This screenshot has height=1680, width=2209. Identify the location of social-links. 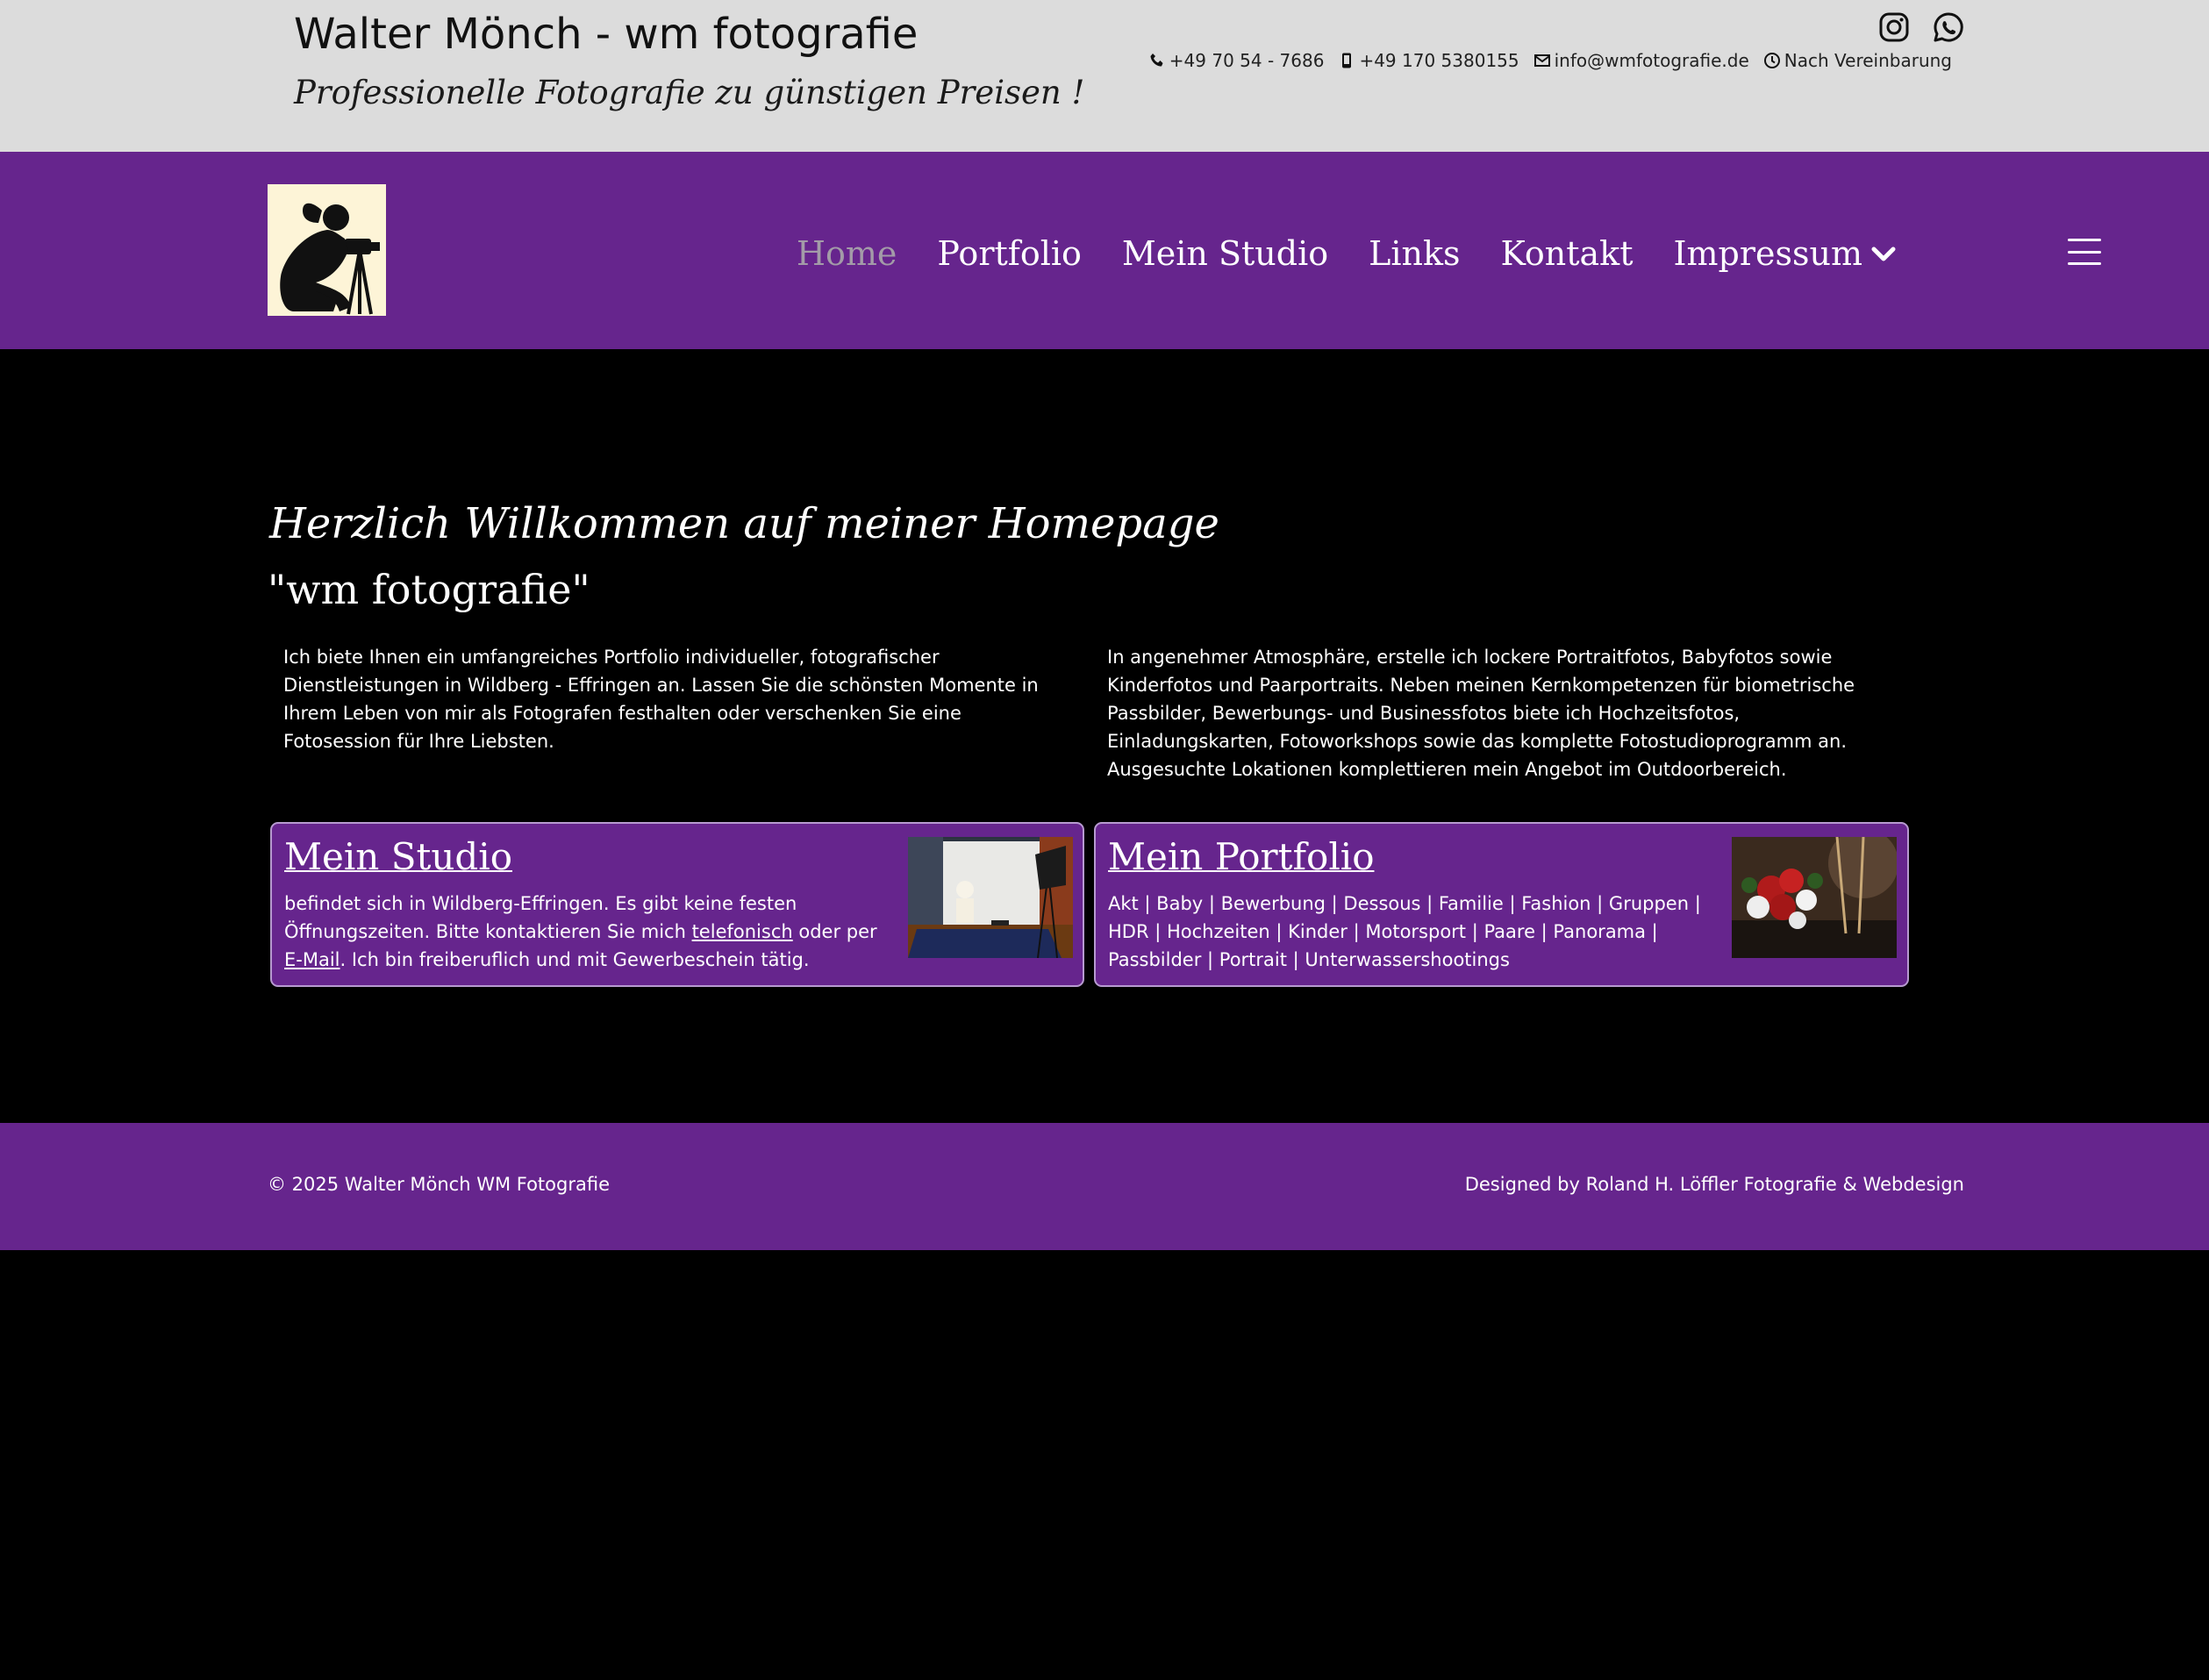
(1921, 27).